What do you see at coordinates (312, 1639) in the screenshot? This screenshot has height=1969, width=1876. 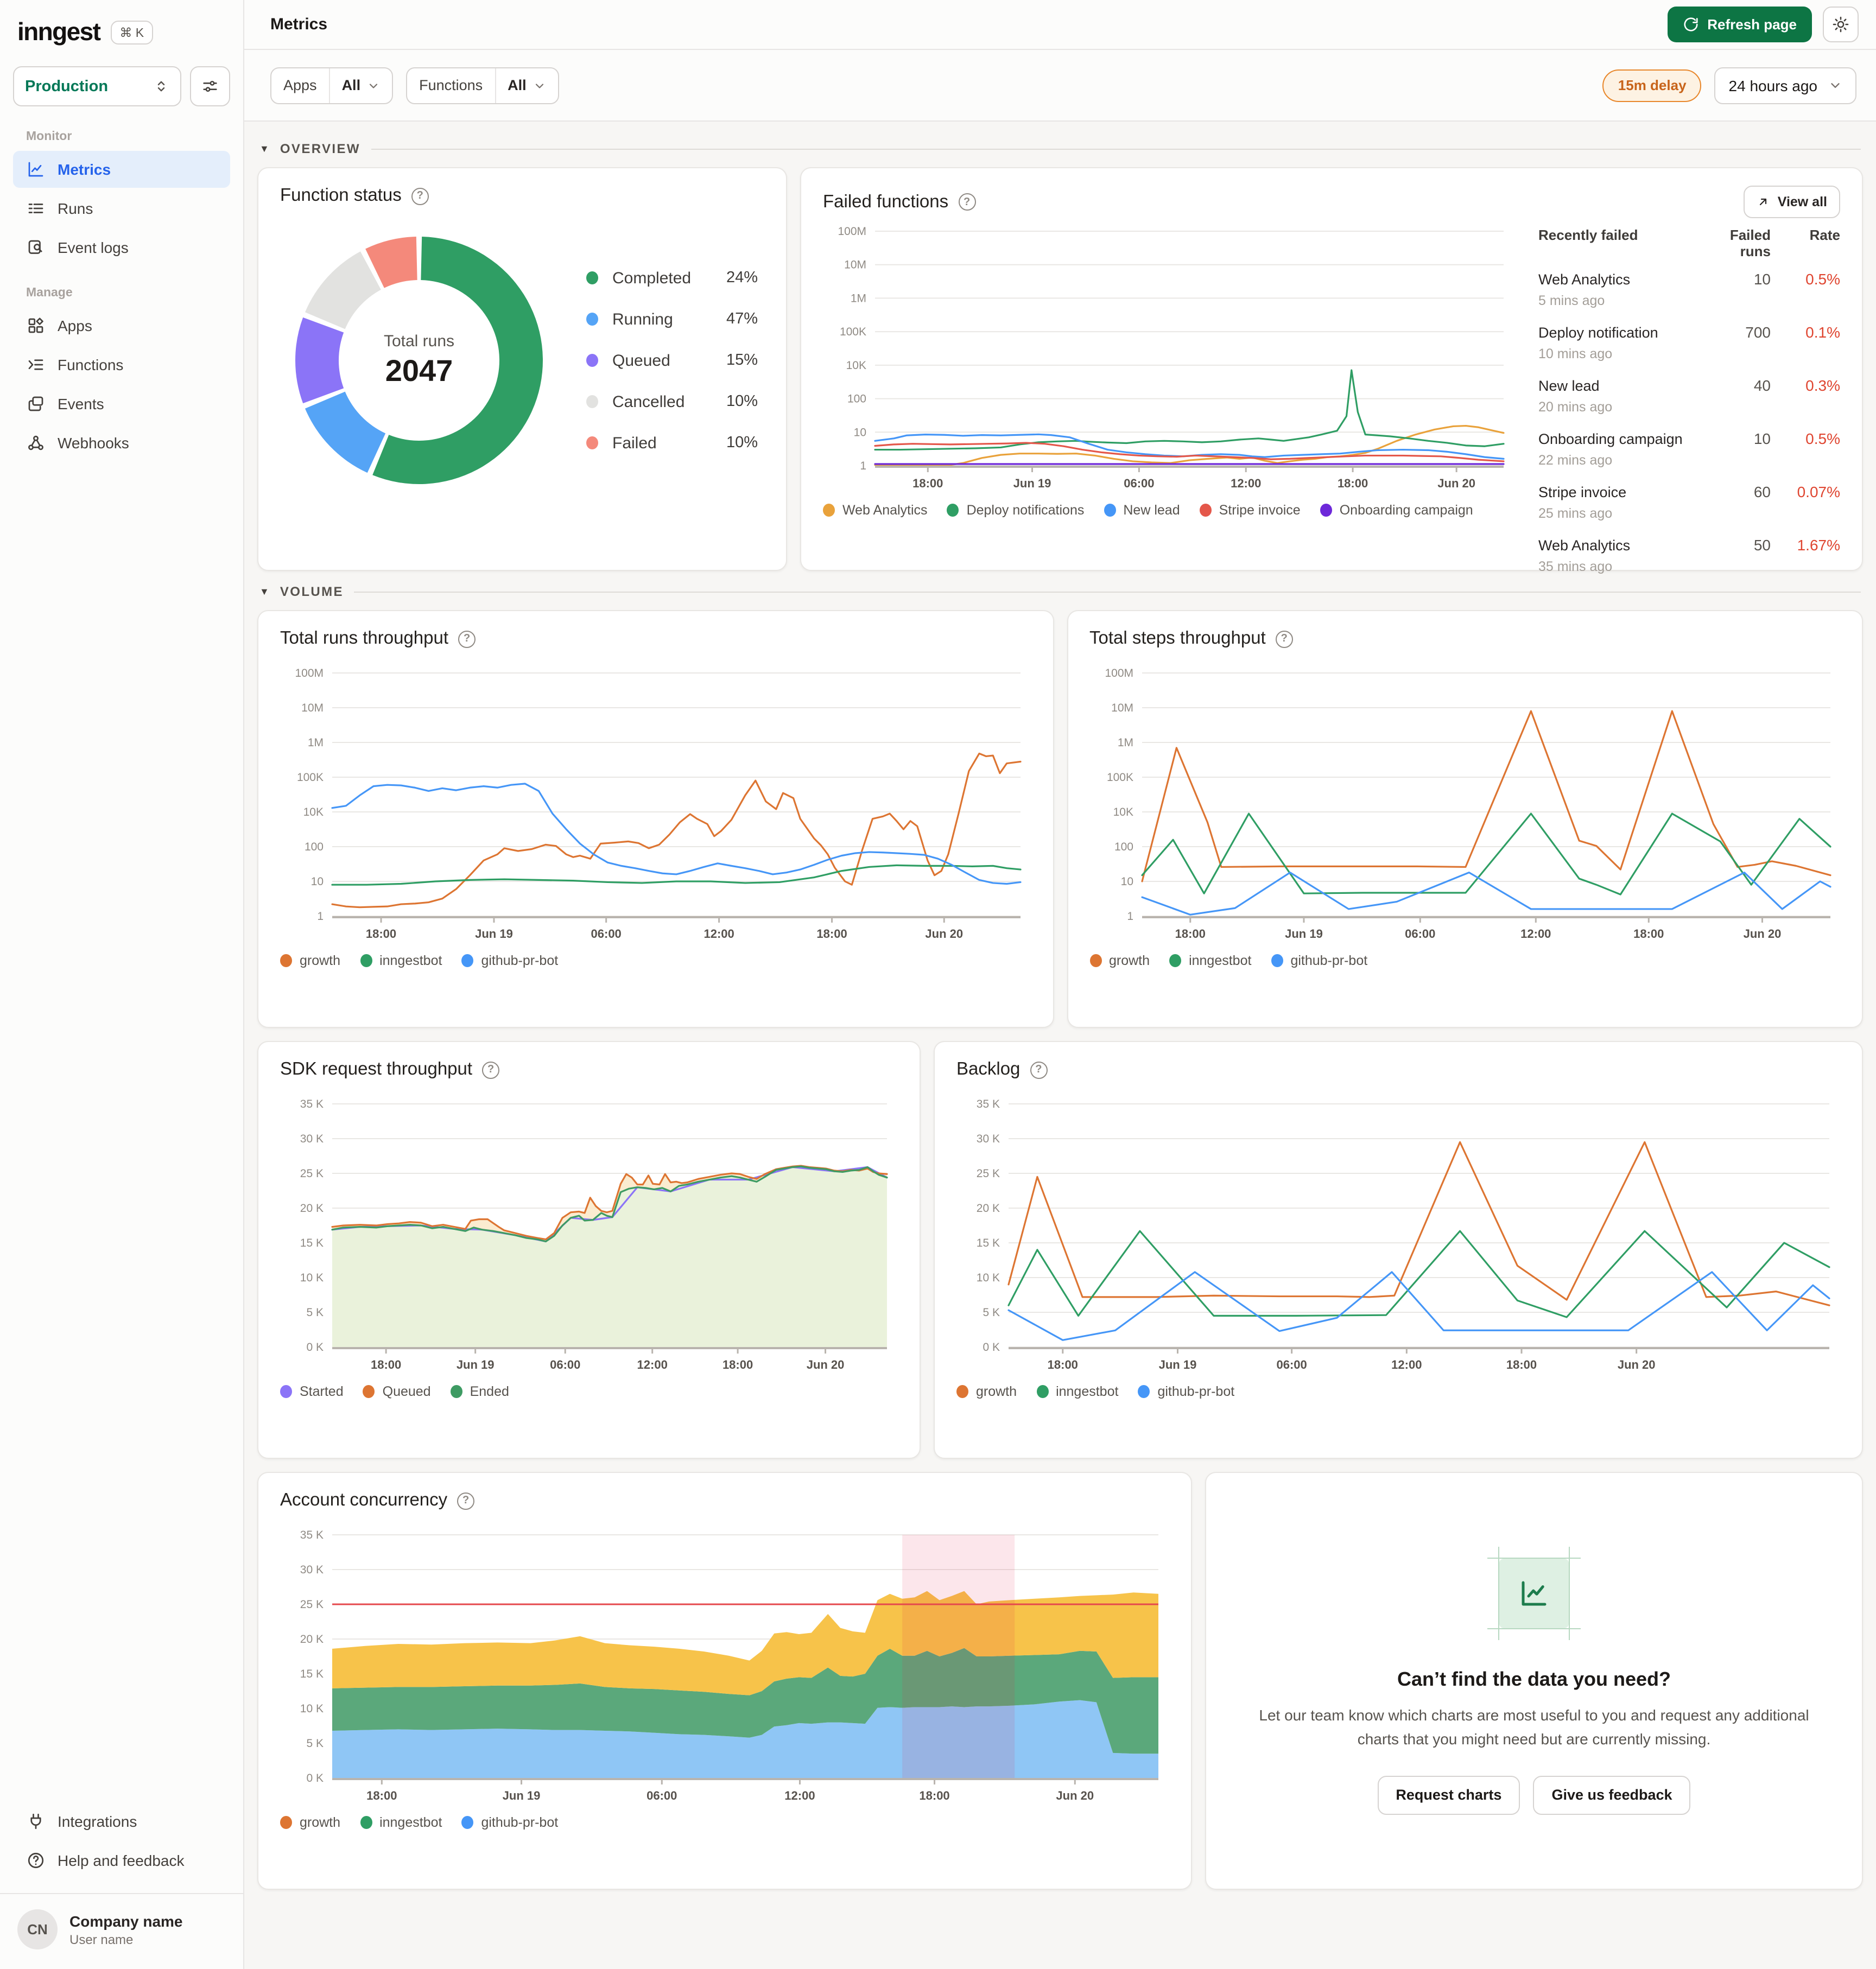 I see `svg-text: 20 K` at bounding box center [312, 1639].